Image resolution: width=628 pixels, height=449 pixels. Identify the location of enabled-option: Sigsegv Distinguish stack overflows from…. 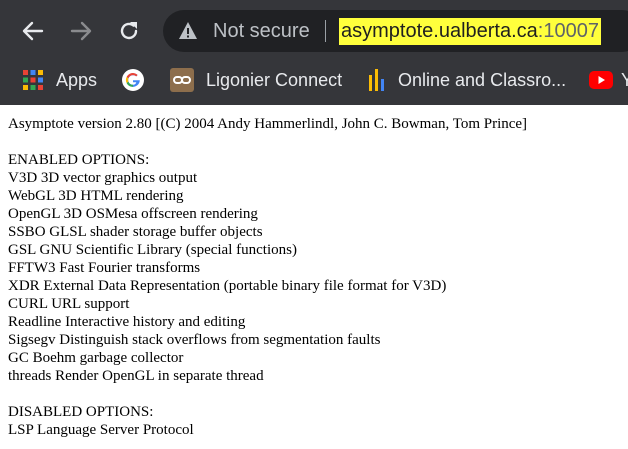
(194, 340).